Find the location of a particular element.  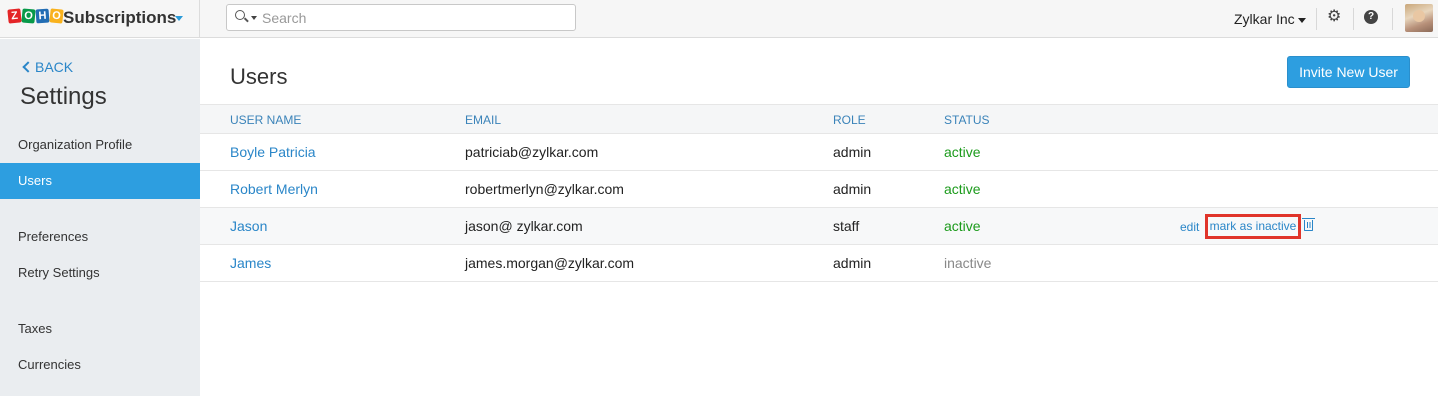

sidebar-item-organization-profile: Organization Profile is located at coordinates (100, 145).